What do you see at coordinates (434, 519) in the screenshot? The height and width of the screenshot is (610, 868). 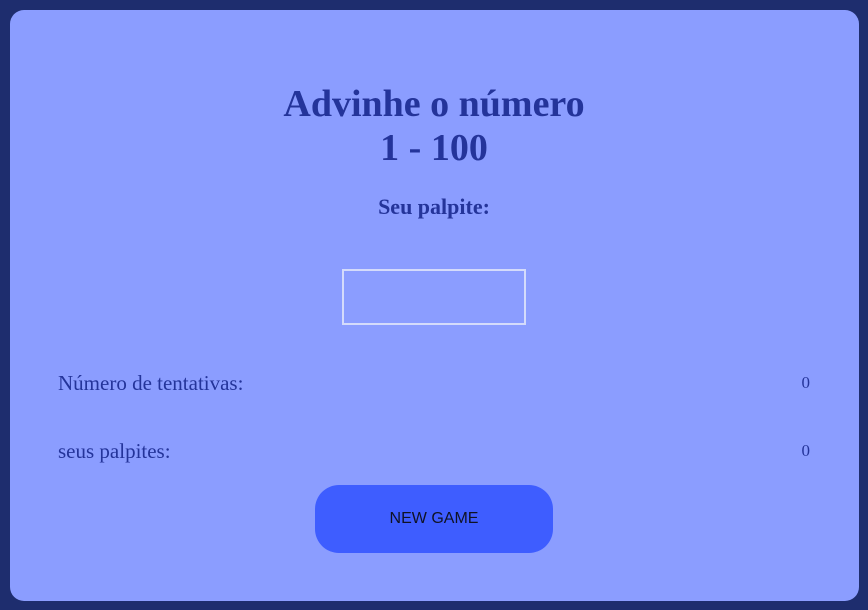 I see `new-game-button: NEW GAME` at bounding box center [434, 519].